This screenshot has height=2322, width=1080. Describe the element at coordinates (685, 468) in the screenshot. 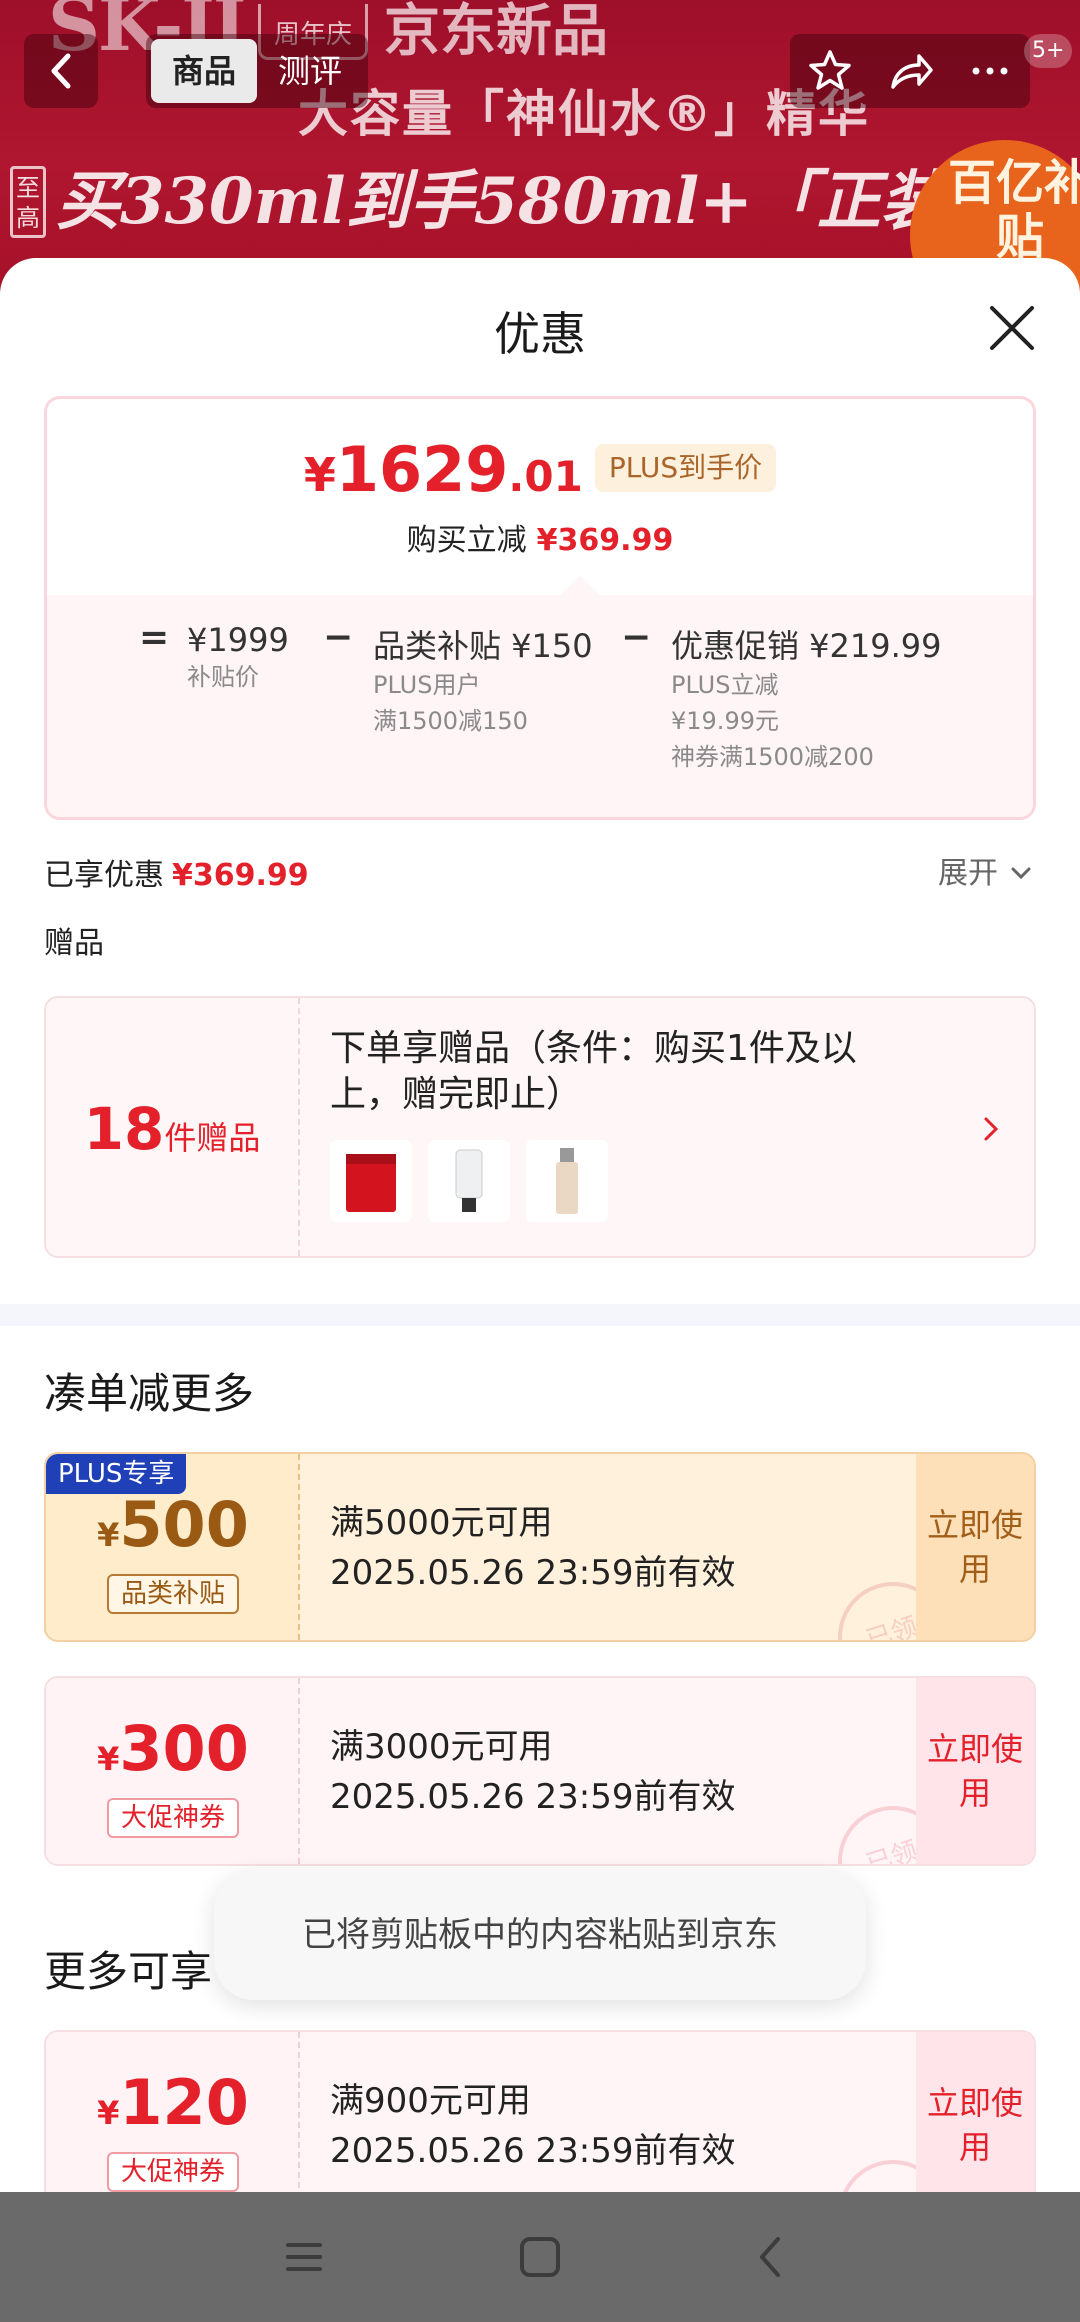

I see `plus-price-tag: PLUS到手价` at that location.